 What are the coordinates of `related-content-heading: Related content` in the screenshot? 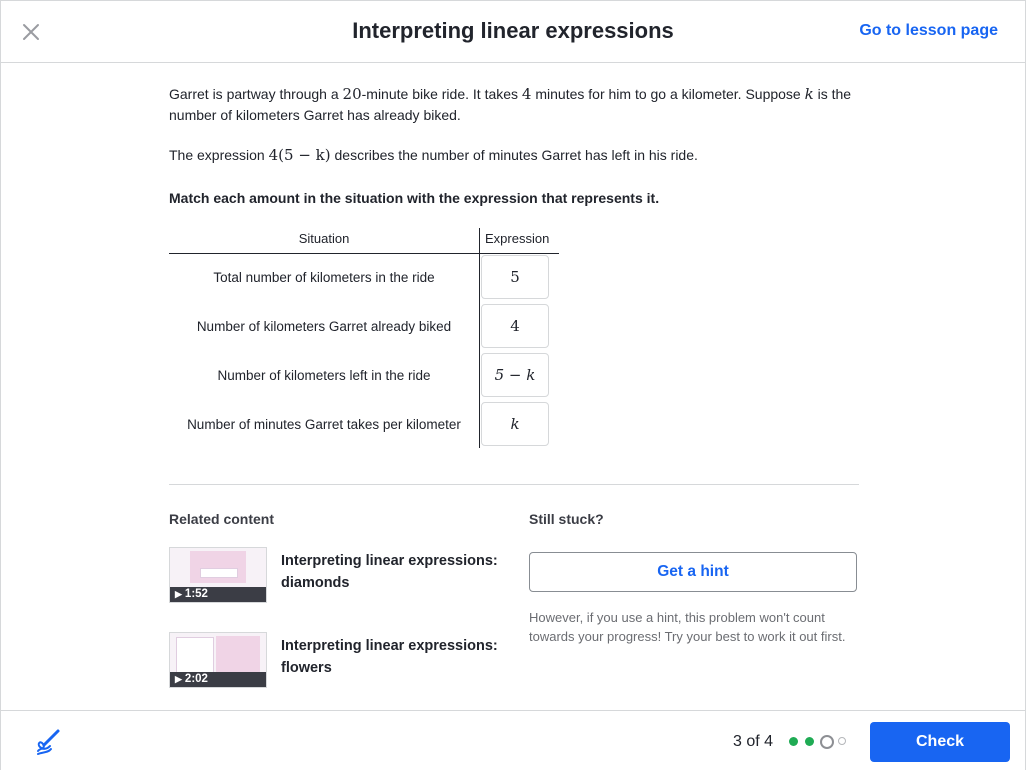 It's located at (222, 519).